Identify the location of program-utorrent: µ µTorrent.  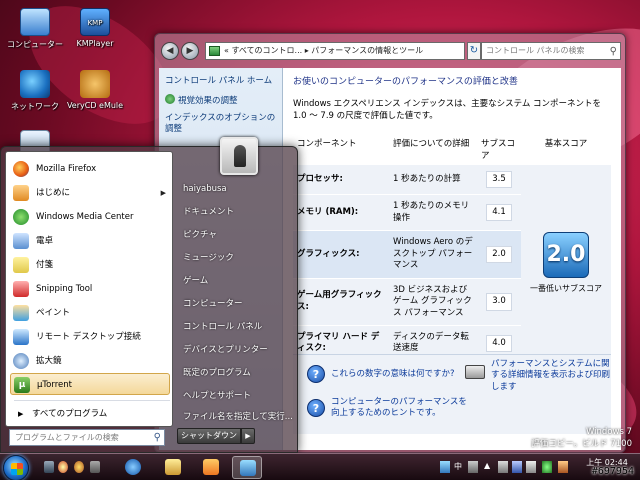
(90, 384).